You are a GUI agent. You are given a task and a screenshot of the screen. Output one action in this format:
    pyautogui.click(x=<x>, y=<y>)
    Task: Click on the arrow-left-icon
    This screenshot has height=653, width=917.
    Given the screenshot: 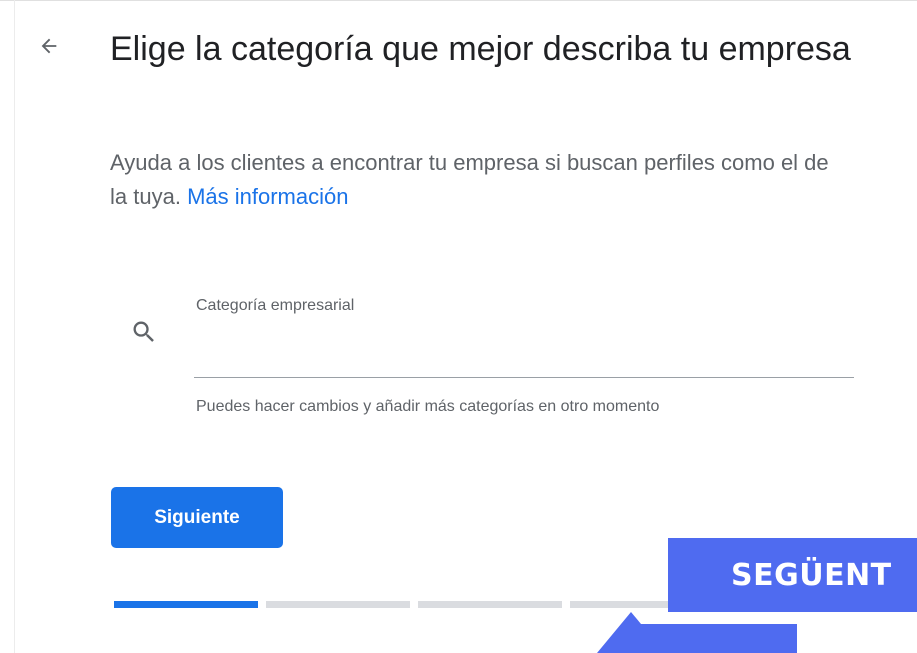 What is the action you would take?
    pyautogui.click(x=49, y=46)
    